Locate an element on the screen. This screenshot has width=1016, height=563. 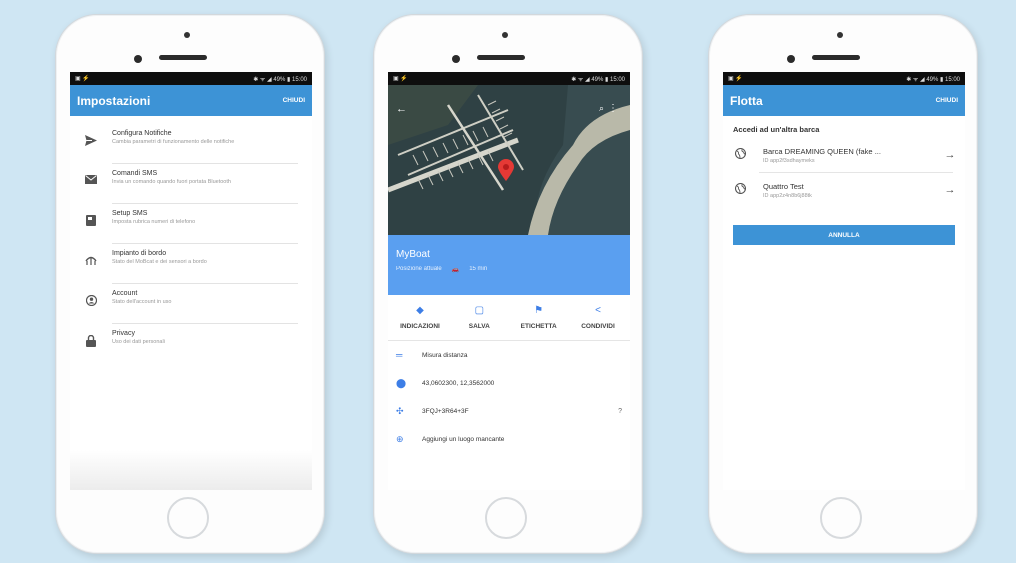
boat-id: ID app2z4n8b6j88tk is located at coordinates (787, 195).